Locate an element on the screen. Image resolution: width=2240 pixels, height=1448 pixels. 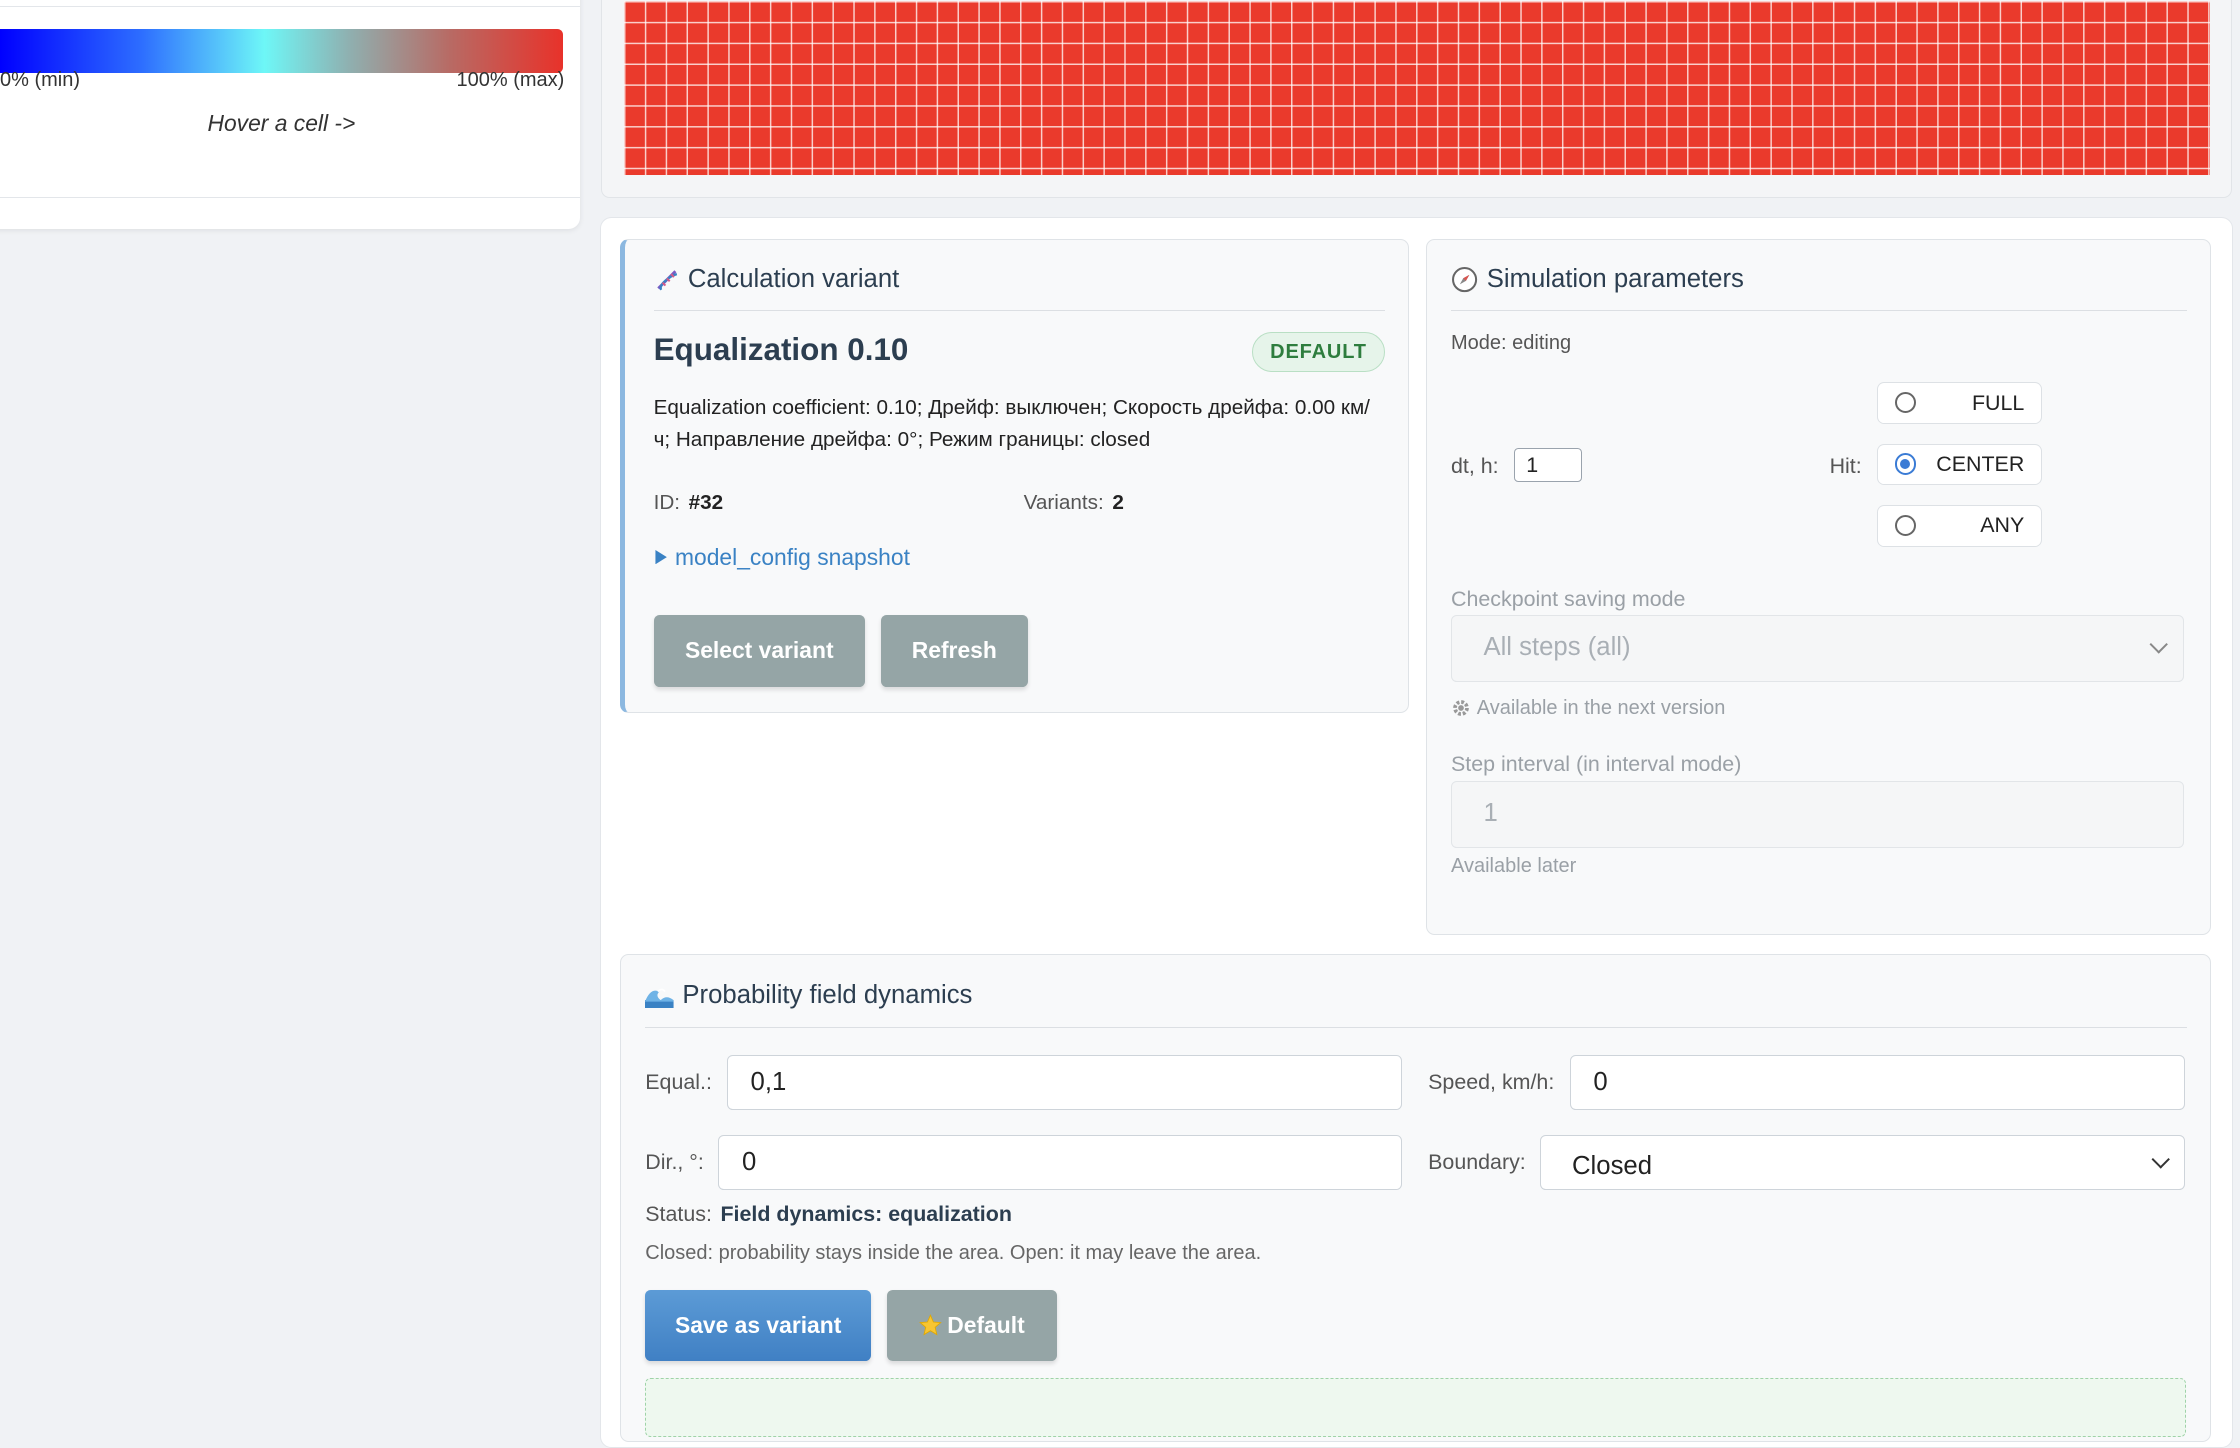
compass-icon is located at coordinates (1465, 280).